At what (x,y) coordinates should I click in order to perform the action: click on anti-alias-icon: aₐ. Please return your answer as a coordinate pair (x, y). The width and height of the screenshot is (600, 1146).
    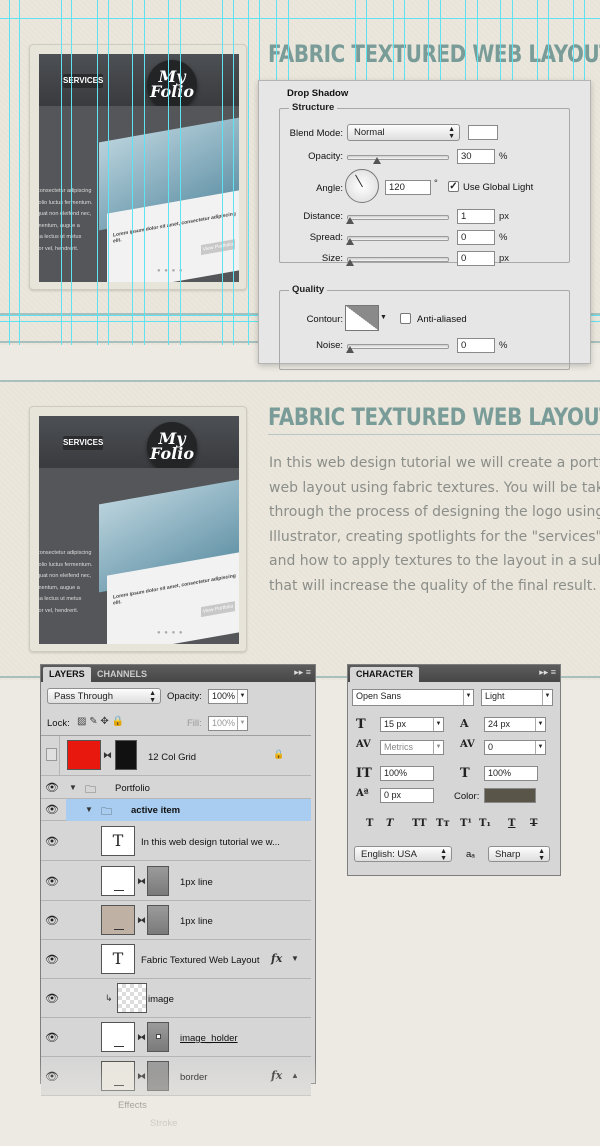
    Looking at the image, I should click on (470, 854).